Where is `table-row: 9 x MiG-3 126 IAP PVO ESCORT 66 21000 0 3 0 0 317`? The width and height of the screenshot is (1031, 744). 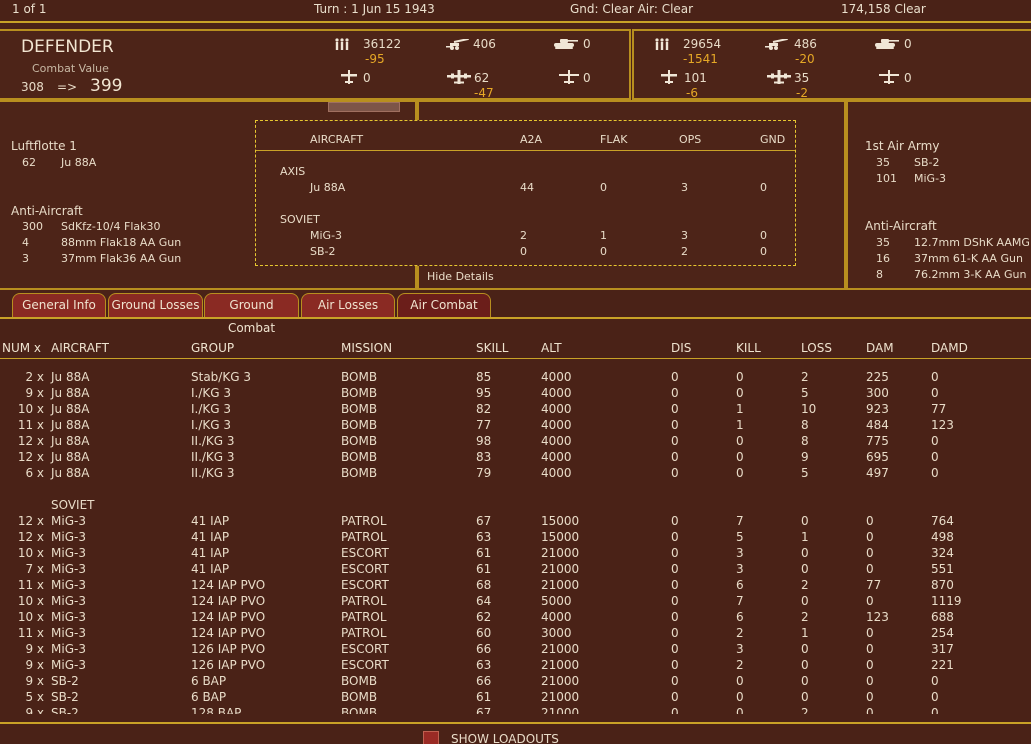
table-row: 9 x MiG-3 126 IAP PVO ESCORT 66 21000 0 3 0 0 317 is located at coordinates (515, 650).